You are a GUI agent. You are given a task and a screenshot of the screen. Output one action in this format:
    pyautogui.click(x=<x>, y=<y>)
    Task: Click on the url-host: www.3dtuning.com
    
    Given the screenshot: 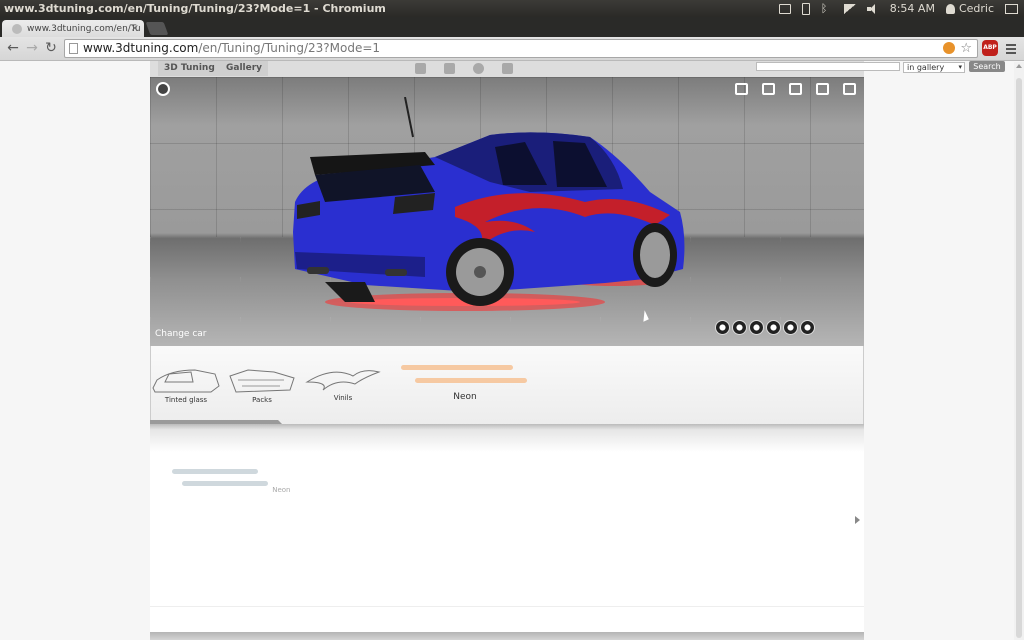 What is the action you would take?
    pyautogui.click(x=141, y=48)
    